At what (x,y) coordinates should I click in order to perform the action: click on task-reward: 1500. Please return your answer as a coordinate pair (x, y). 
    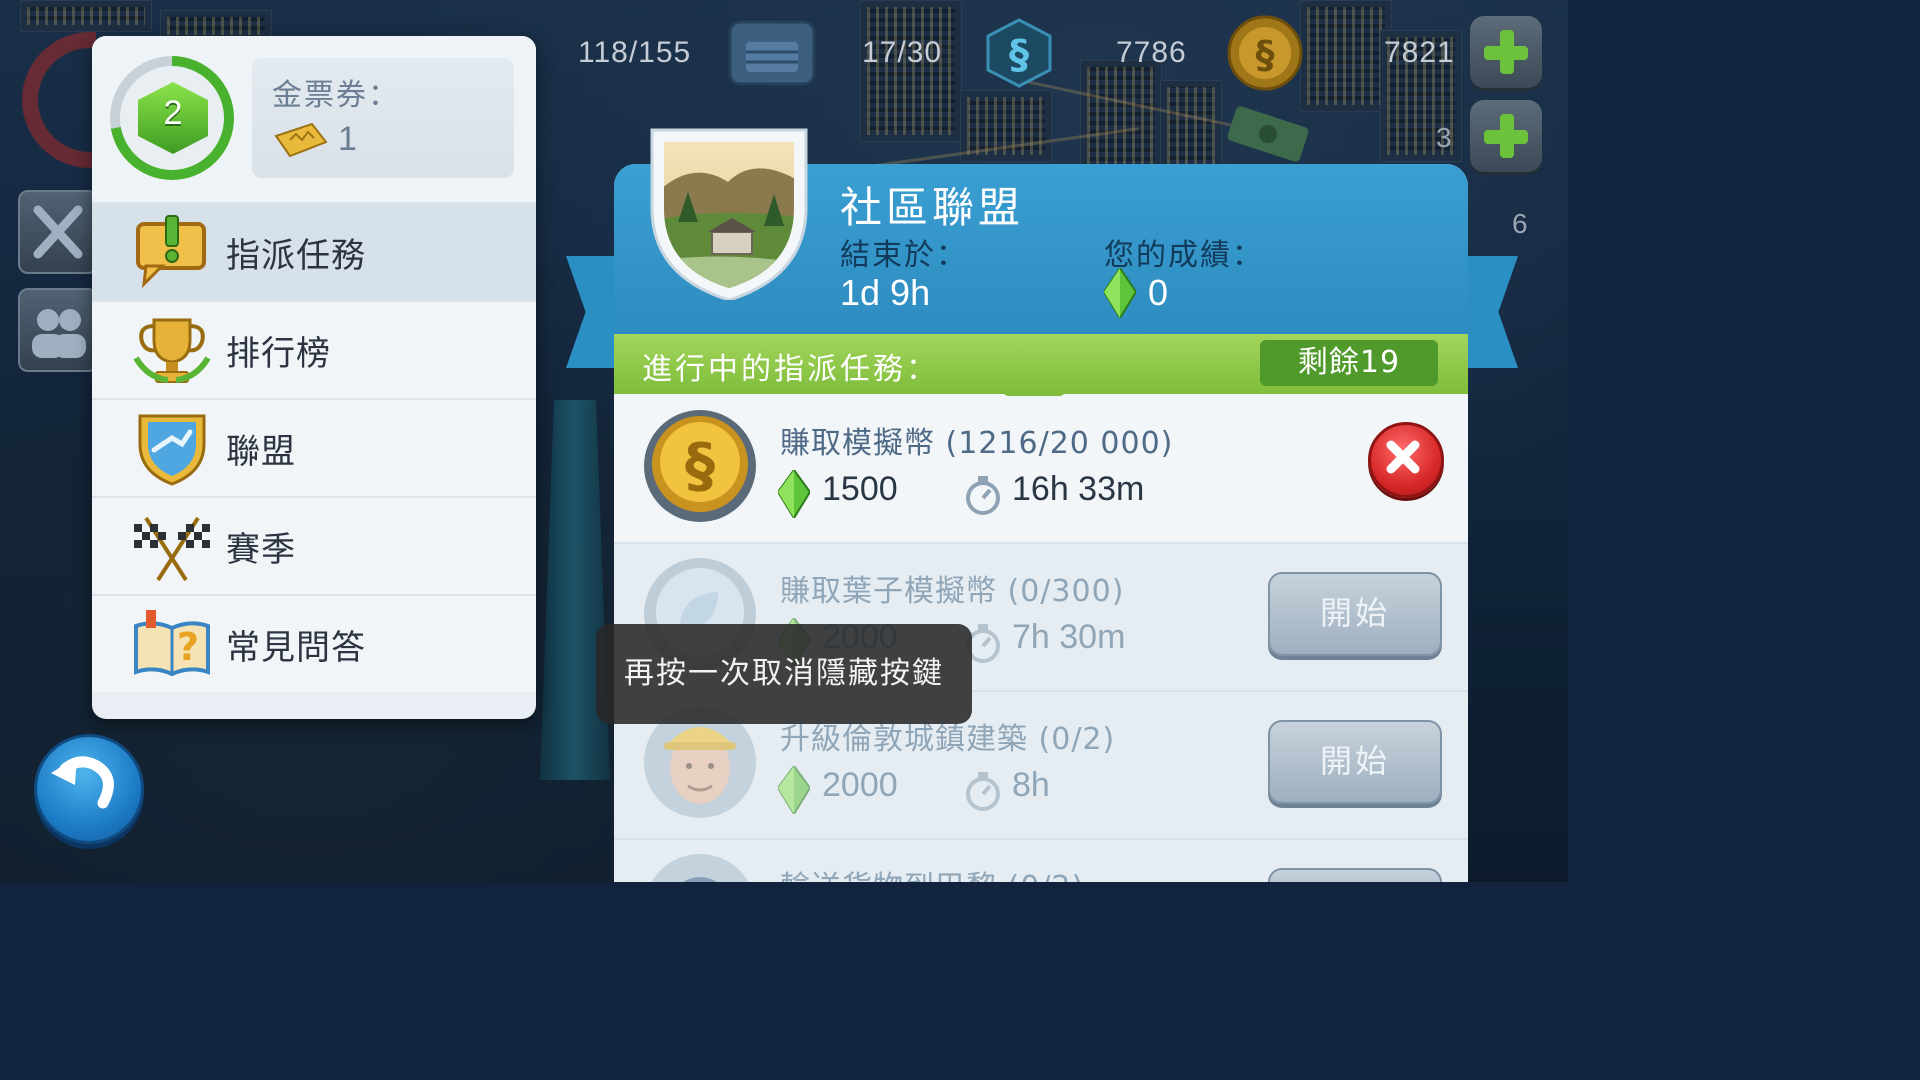
    Looking at the image, I should click on (860, 489).